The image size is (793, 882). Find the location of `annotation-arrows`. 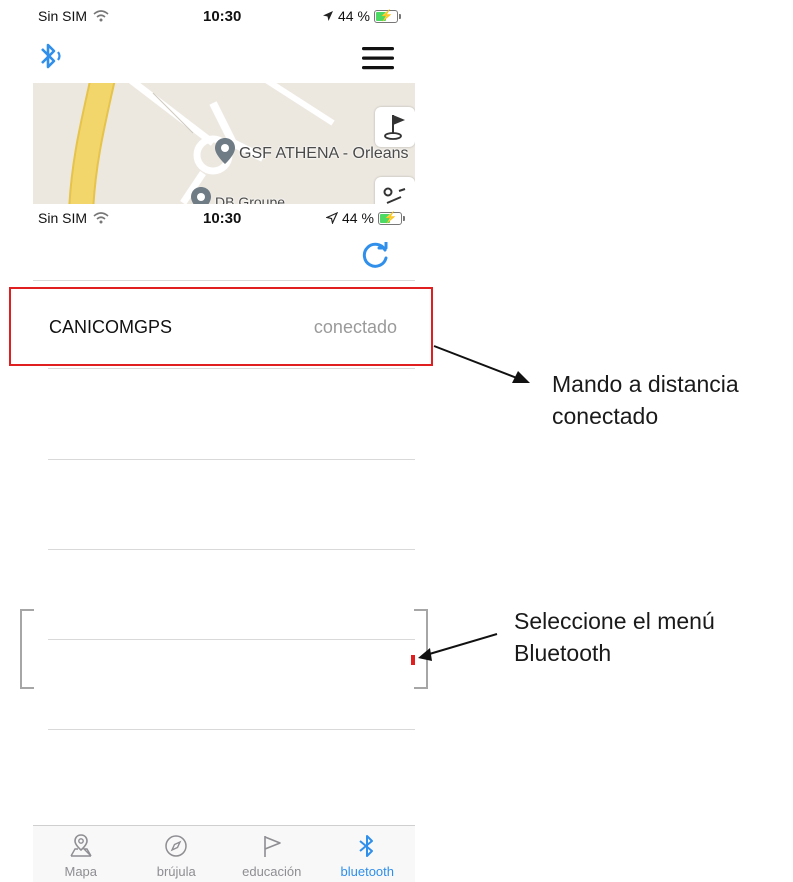

annotation-arrows is located at coordinates (474, 503).